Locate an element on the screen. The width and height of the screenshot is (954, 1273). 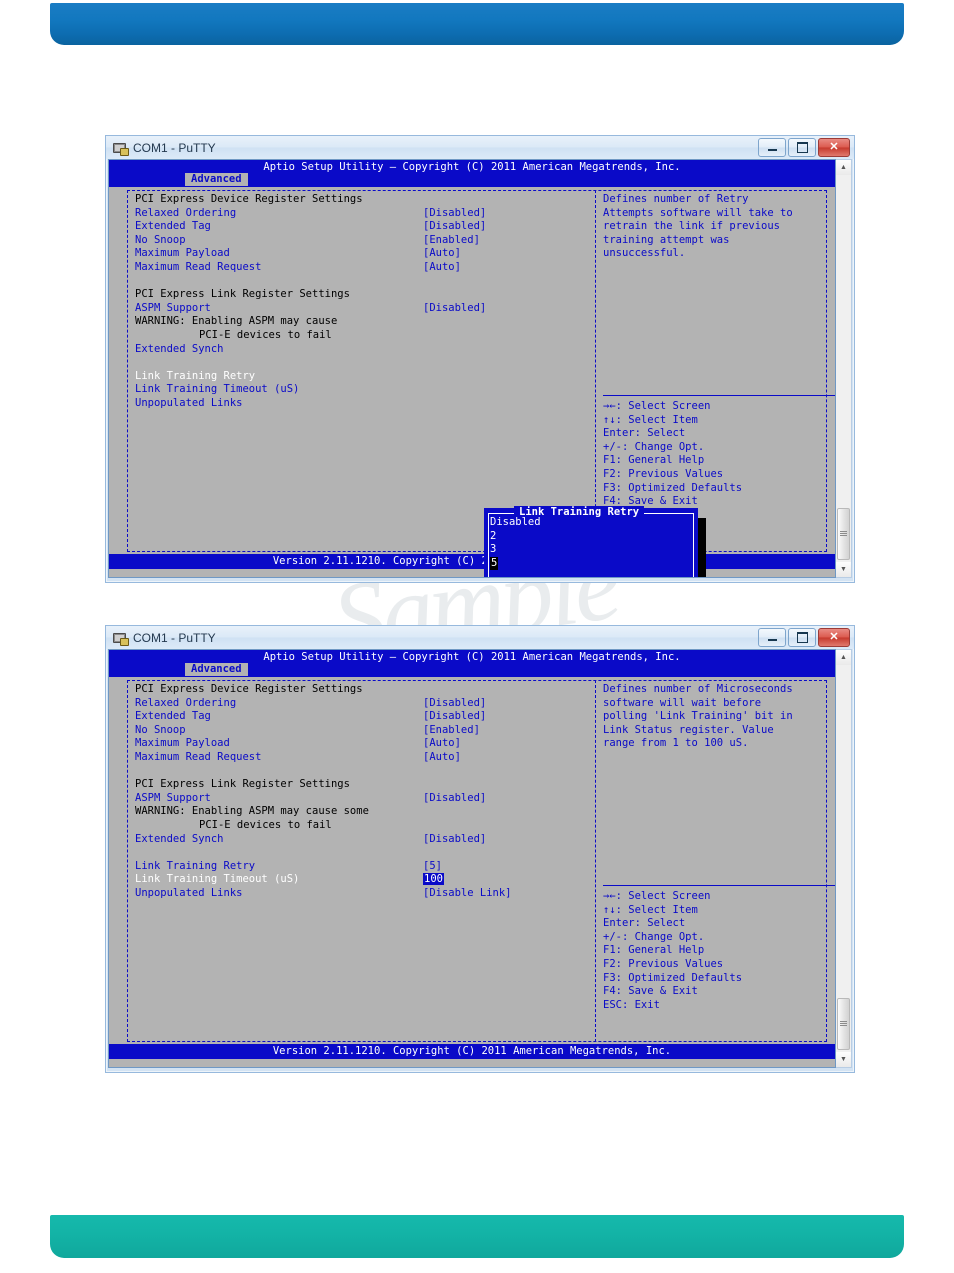
terminal-scrollbar-1: ▲ ▼ is located at coordinates (844, 368).